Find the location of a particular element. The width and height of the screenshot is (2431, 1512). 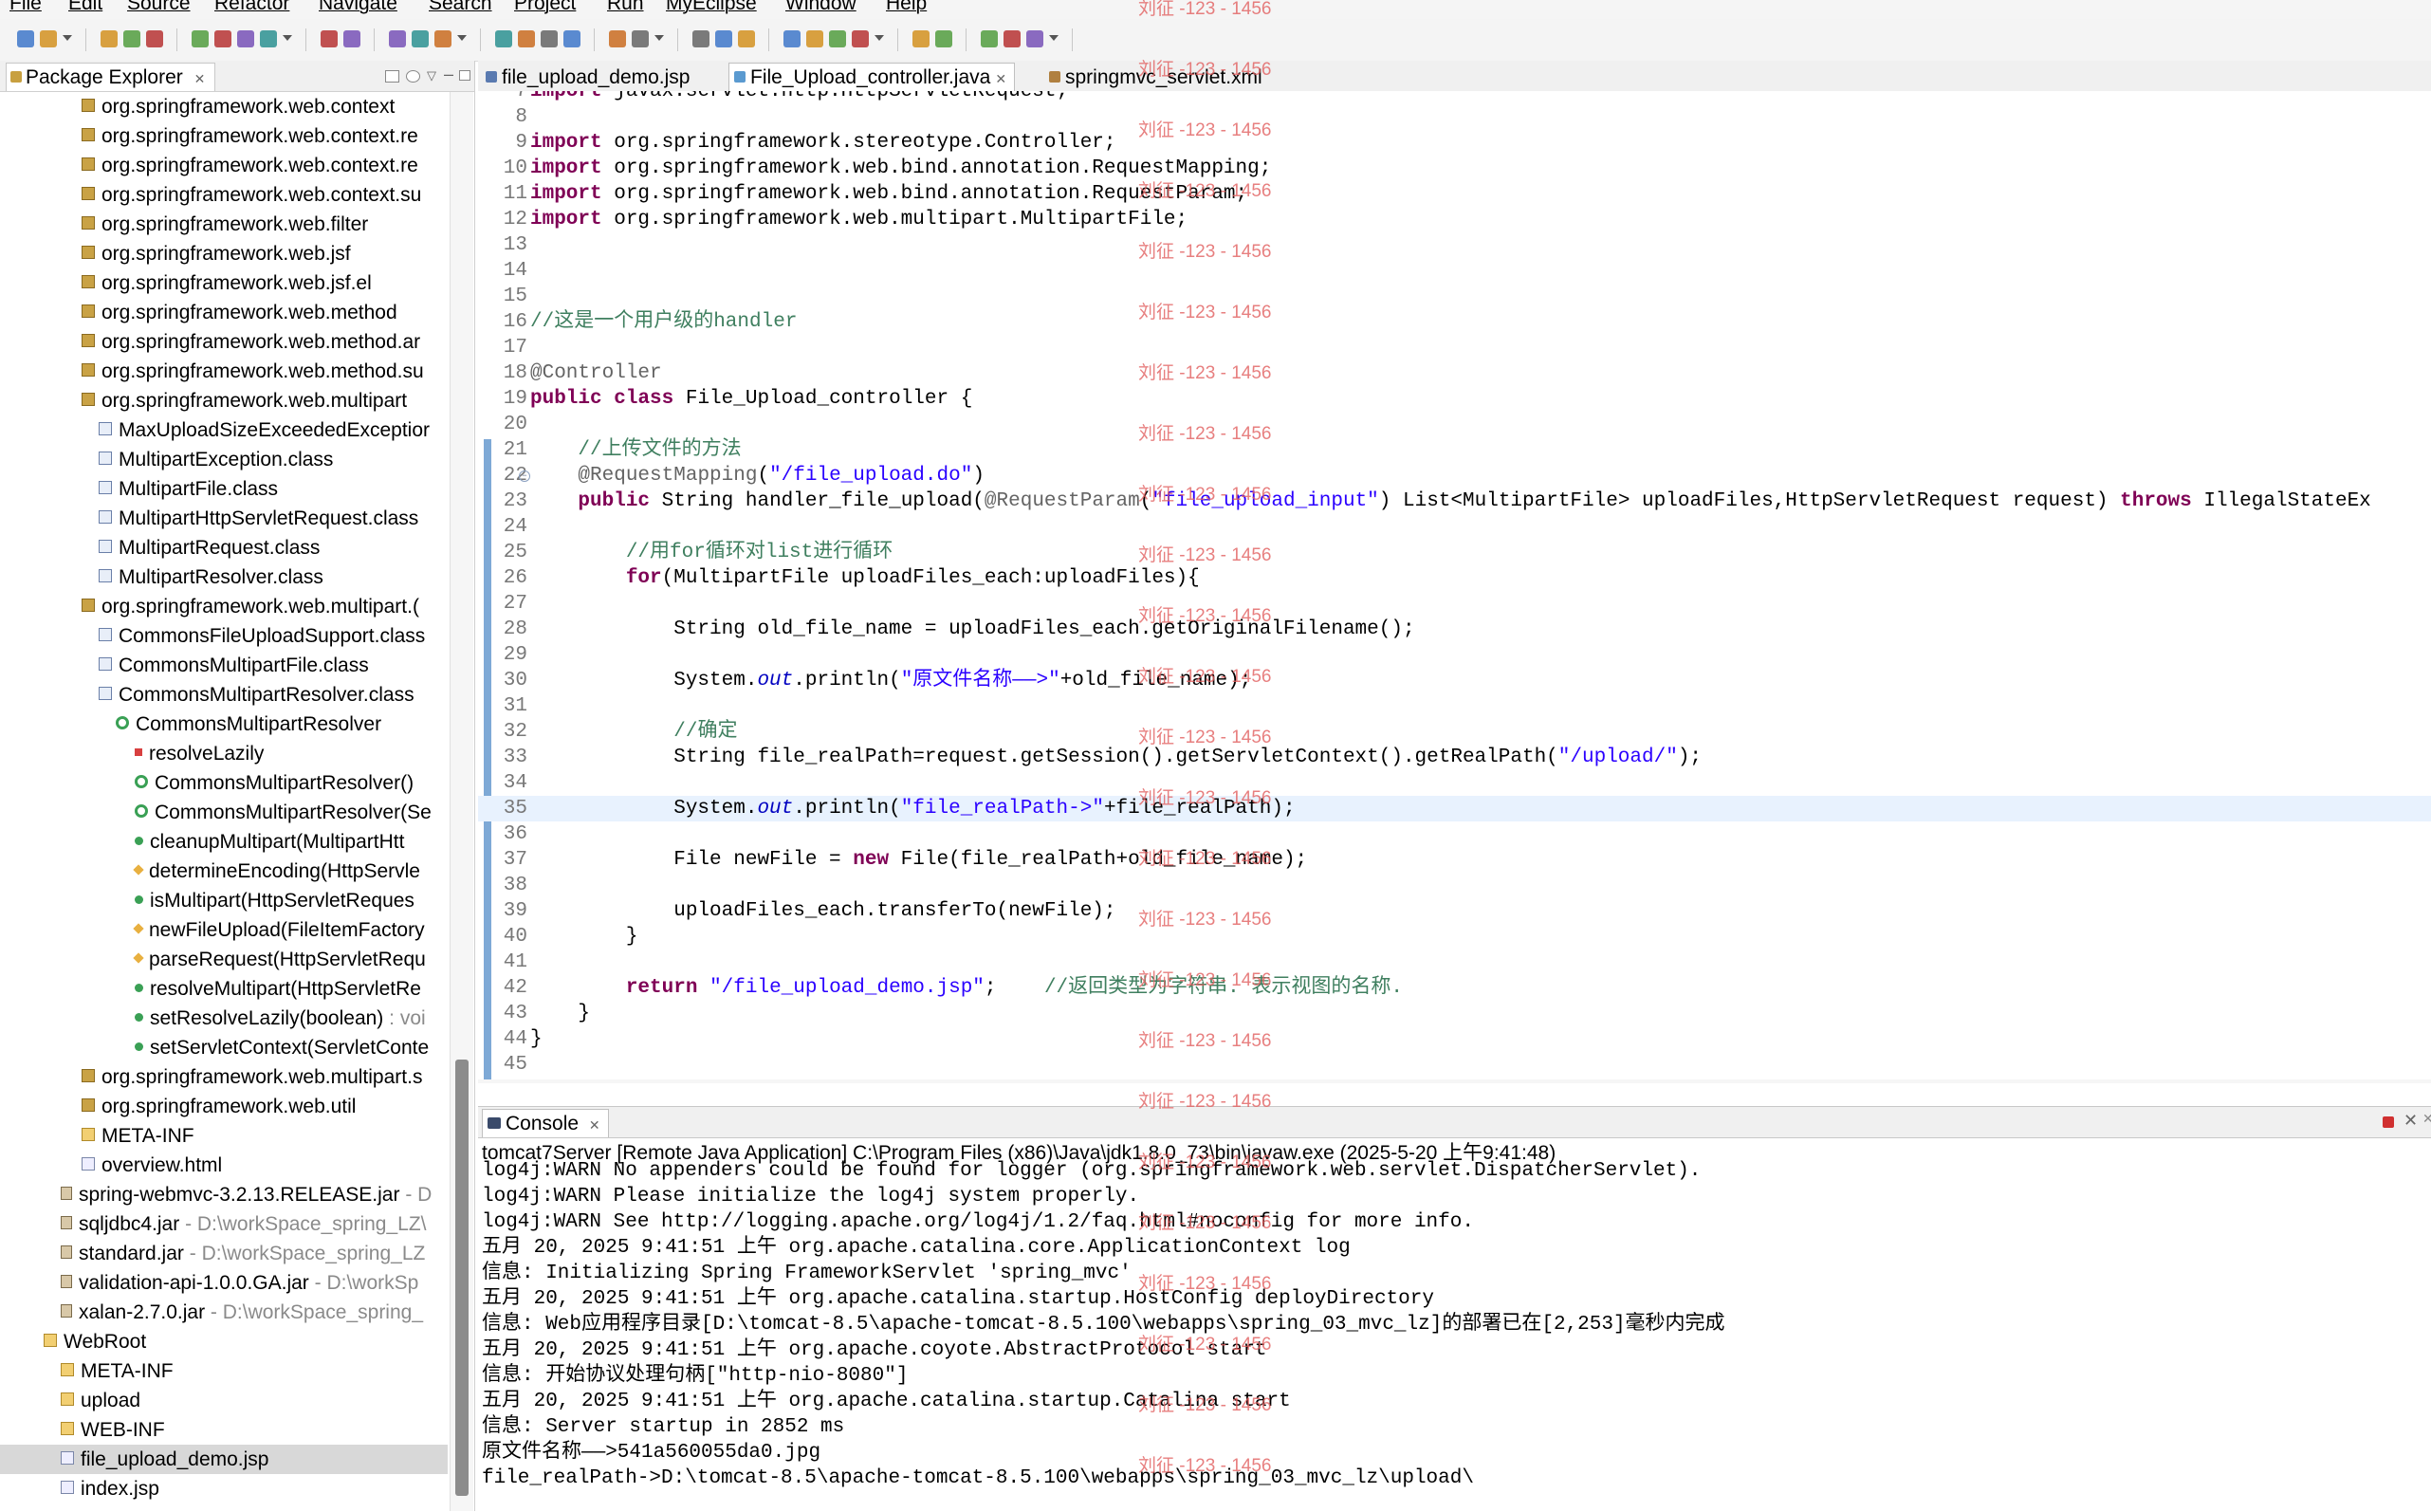

web-browser-icon is located at coordinates (700, 38).